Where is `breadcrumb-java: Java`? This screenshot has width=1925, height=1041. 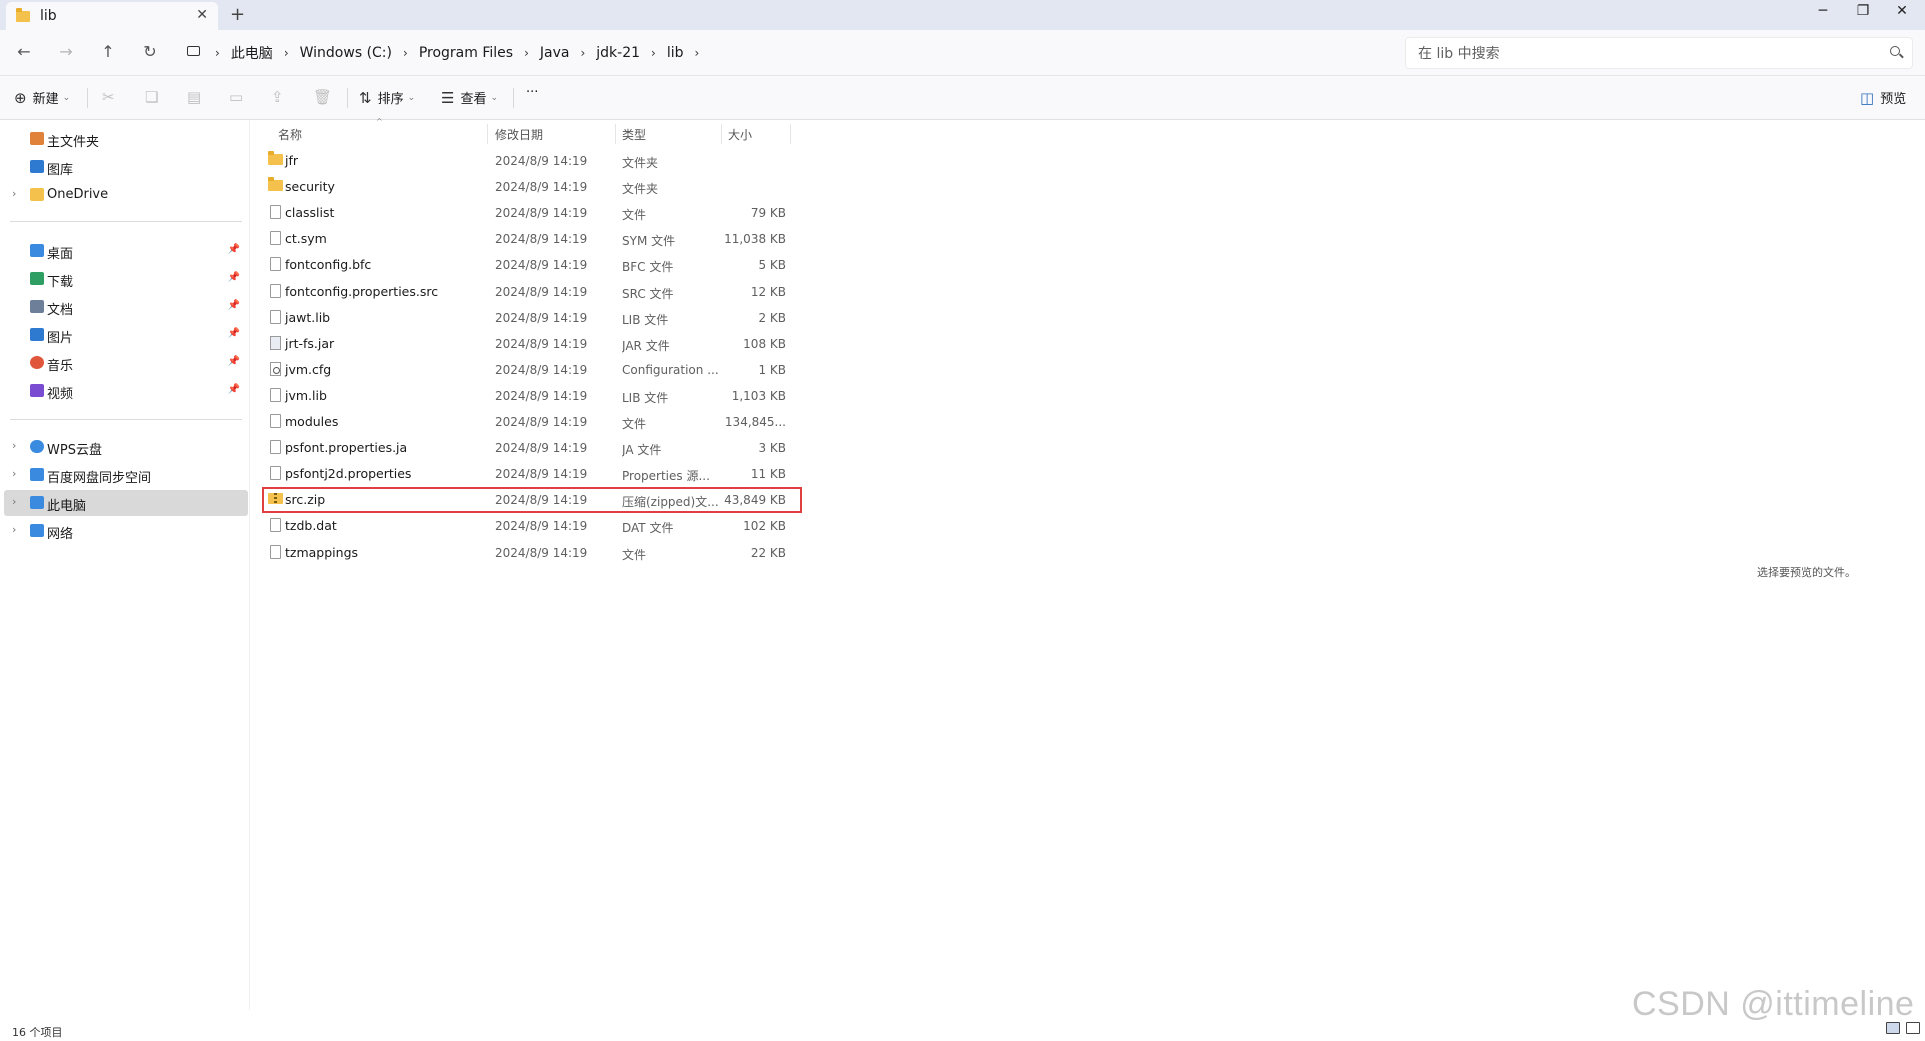 breadcrumb-java: Java is located at coordinates (555, 53).